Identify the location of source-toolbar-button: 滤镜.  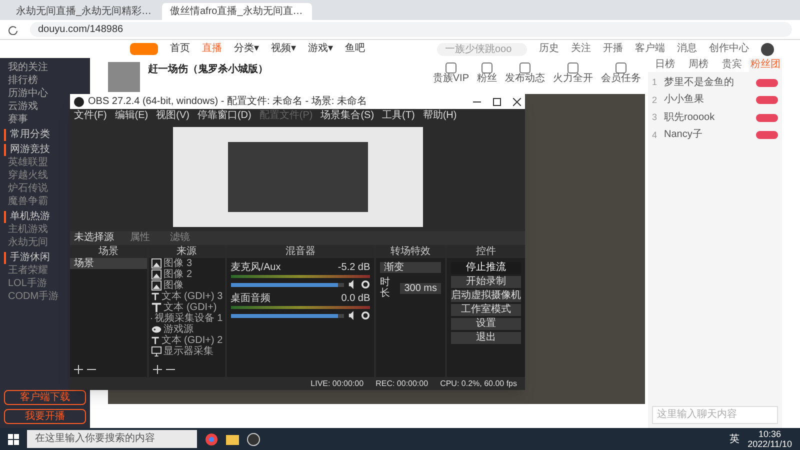
(180, 238).